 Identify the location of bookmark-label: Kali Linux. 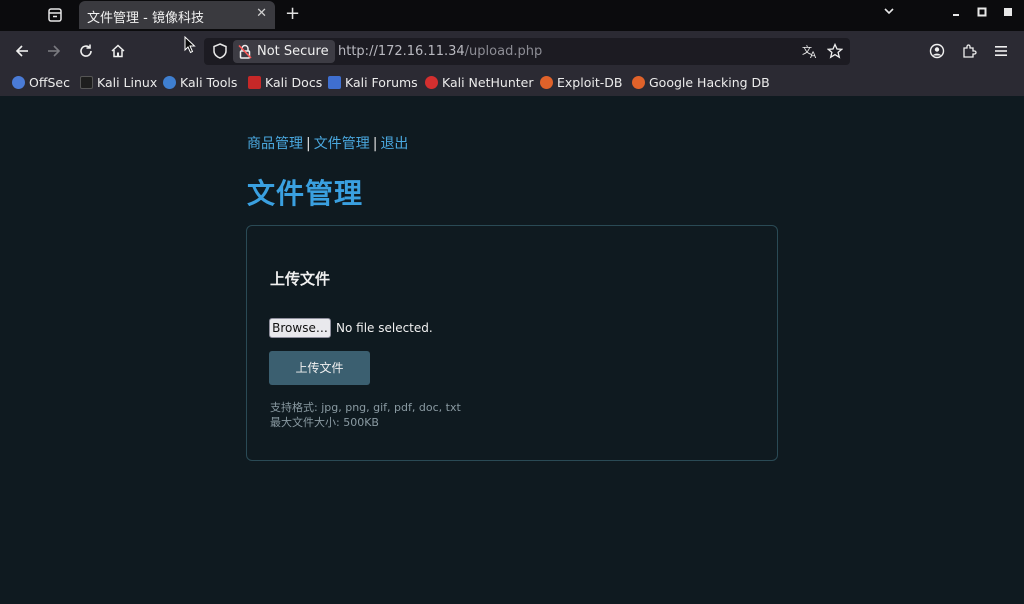
(127, 82).